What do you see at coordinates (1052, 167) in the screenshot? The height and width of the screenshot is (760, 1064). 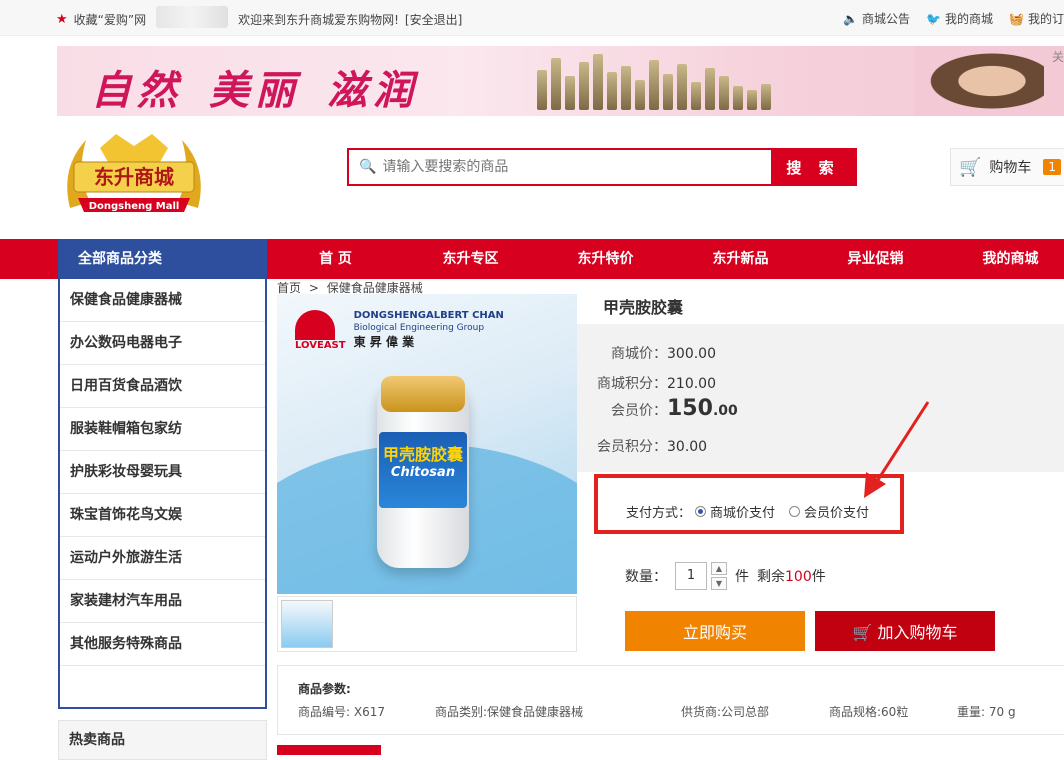 I see `cart-count-badge: 1` at bounding box center [1052, 167].